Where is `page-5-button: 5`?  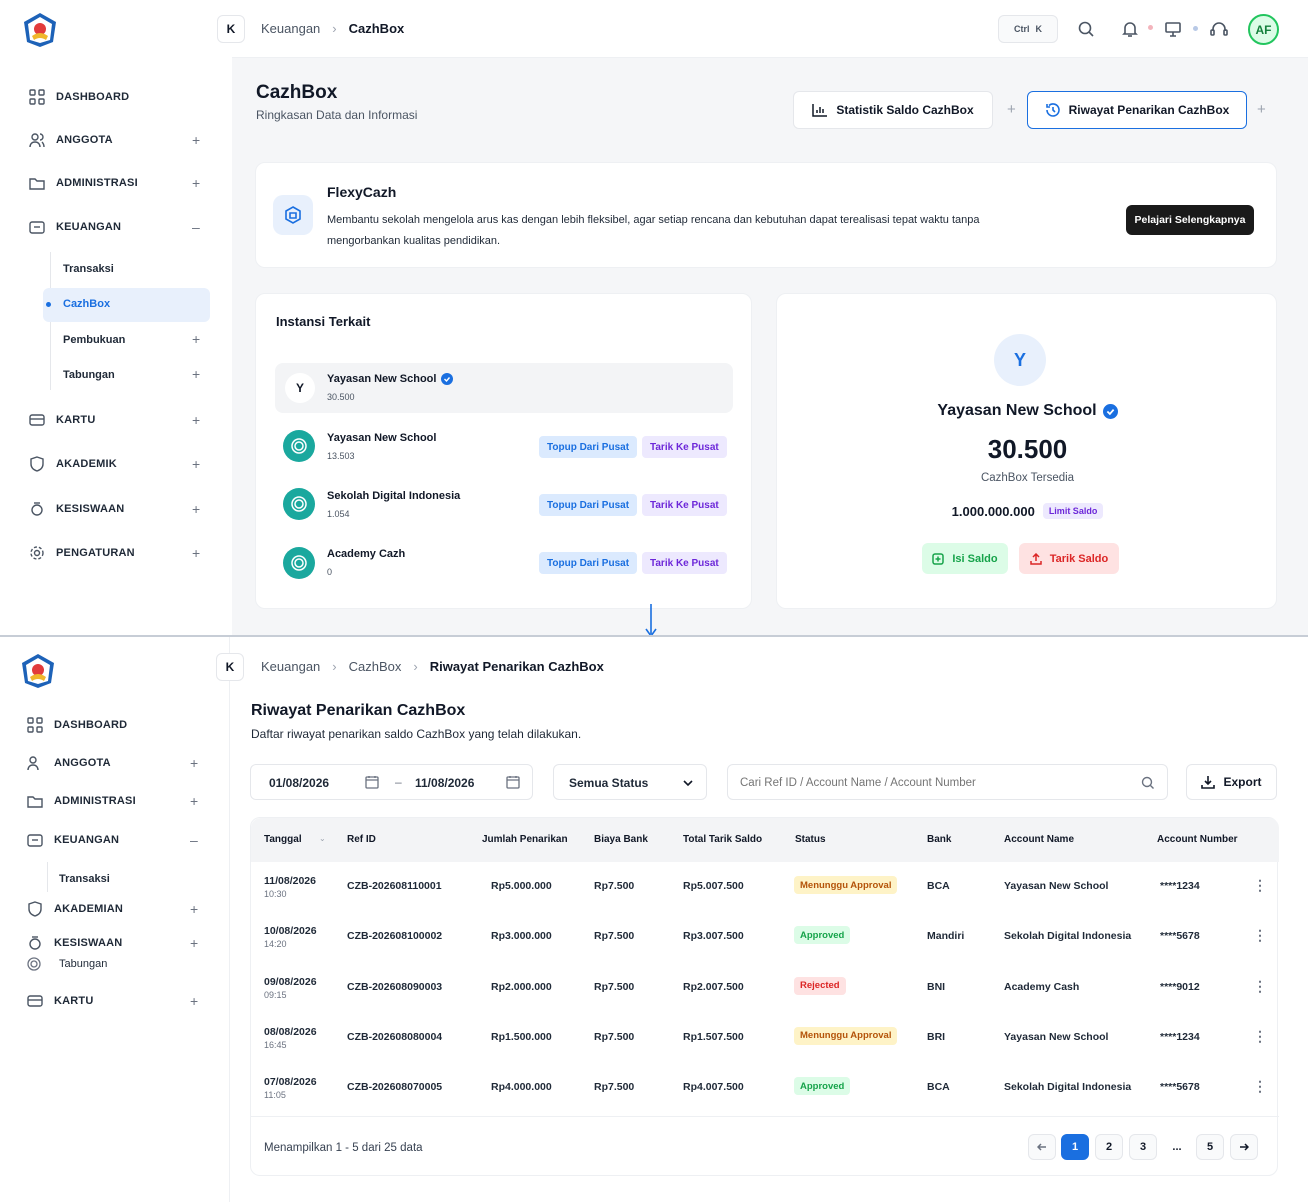
page-5-button: 5 is located at coordinates (1210, 1147).